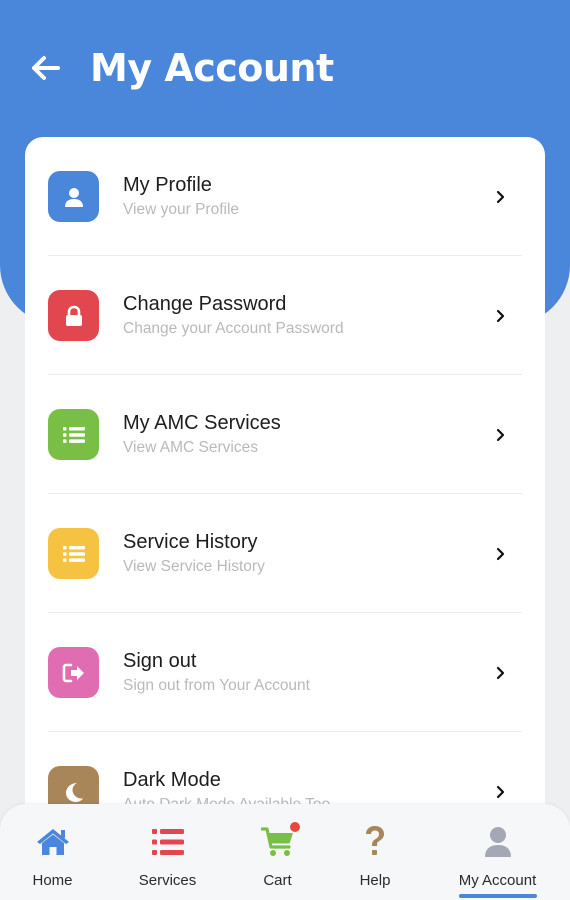  I want to click on cart-badge, so click(294, 827).